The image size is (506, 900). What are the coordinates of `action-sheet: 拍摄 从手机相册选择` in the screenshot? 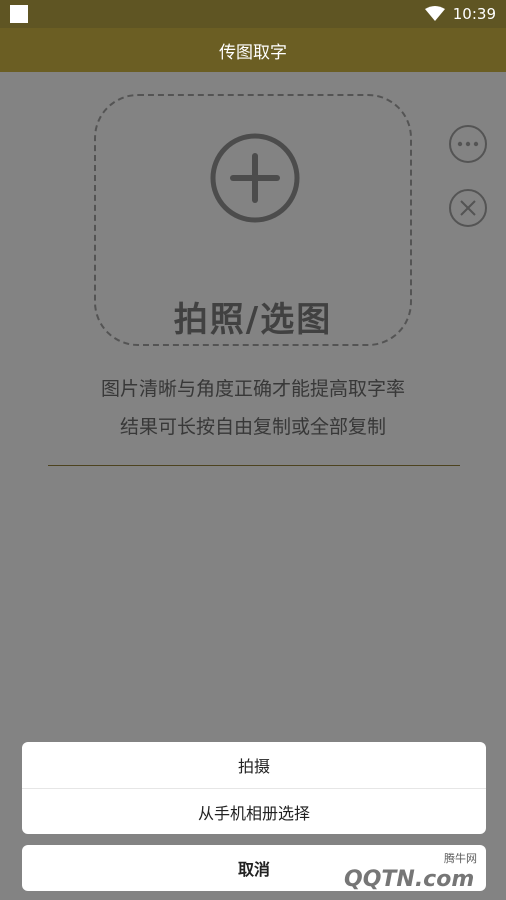 It's located at (254, 788).